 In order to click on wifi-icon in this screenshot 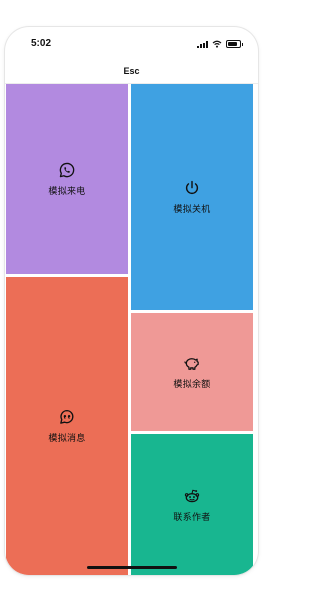, I will do `click(217, 44)`.